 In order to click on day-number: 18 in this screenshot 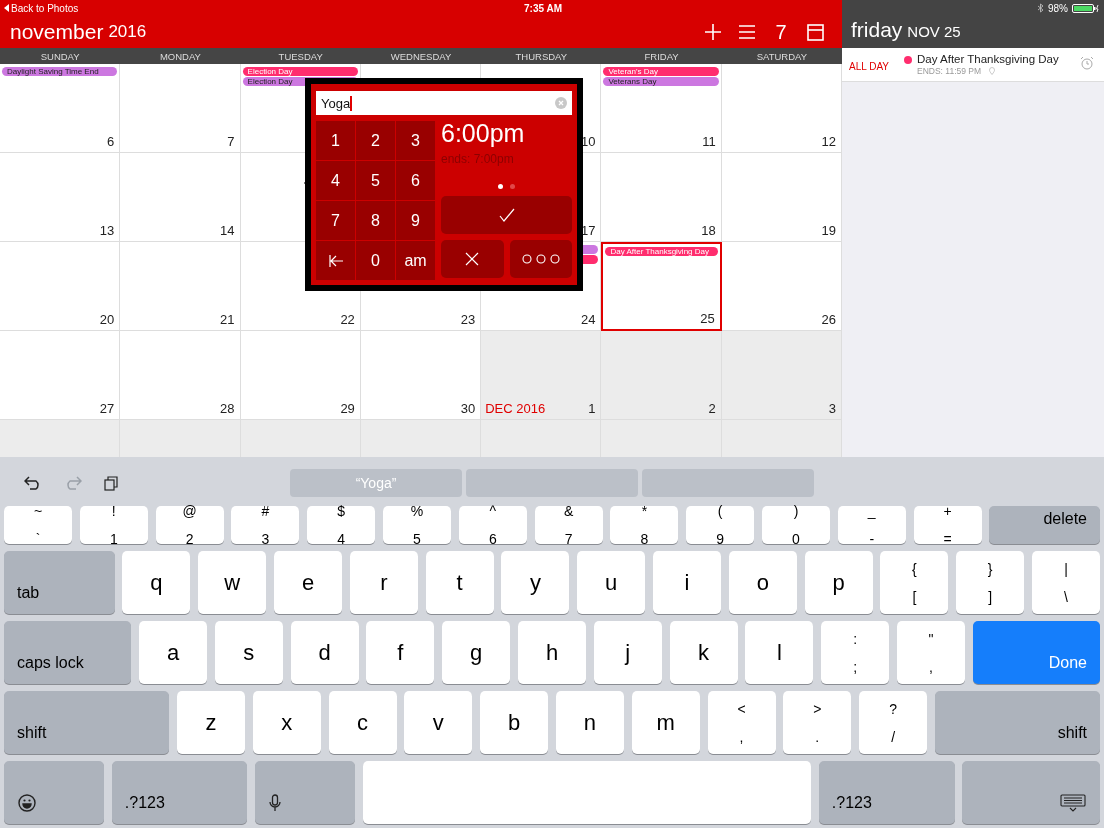, I will do `click(708, 230)`.